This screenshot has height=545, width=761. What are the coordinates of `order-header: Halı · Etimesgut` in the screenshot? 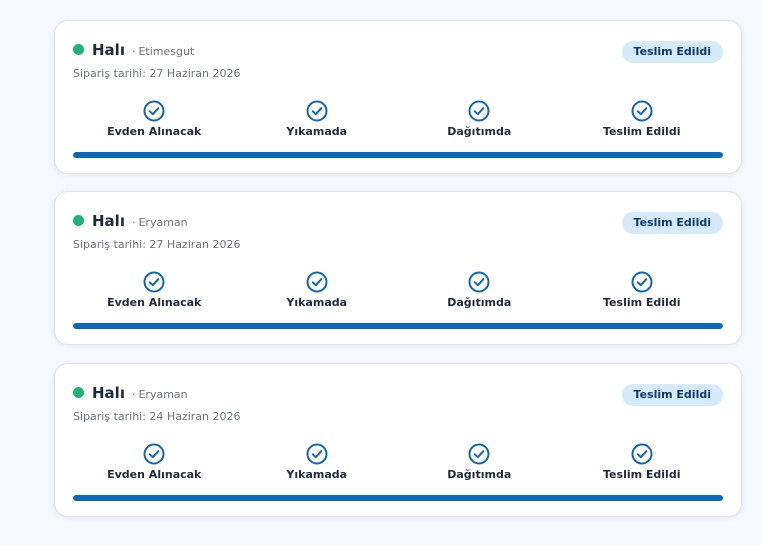 It's located at (133, 50).